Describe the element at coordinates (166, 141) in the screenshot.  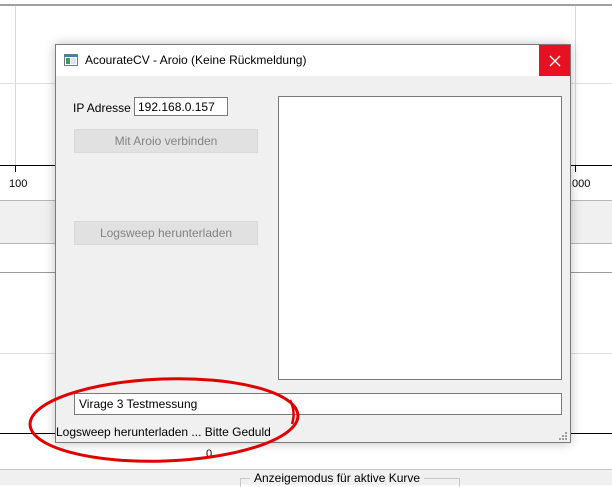
I see `connect-aroio-button: Mit Aroio verbinden` at that location.